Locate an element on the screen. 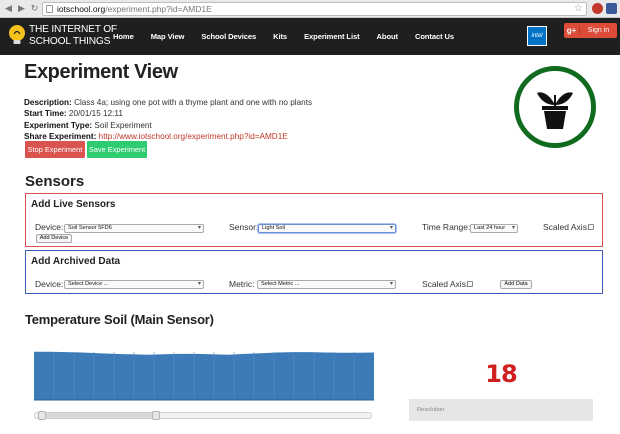  time-range-select: Last 24 hour is located at coordinates (494, 228).